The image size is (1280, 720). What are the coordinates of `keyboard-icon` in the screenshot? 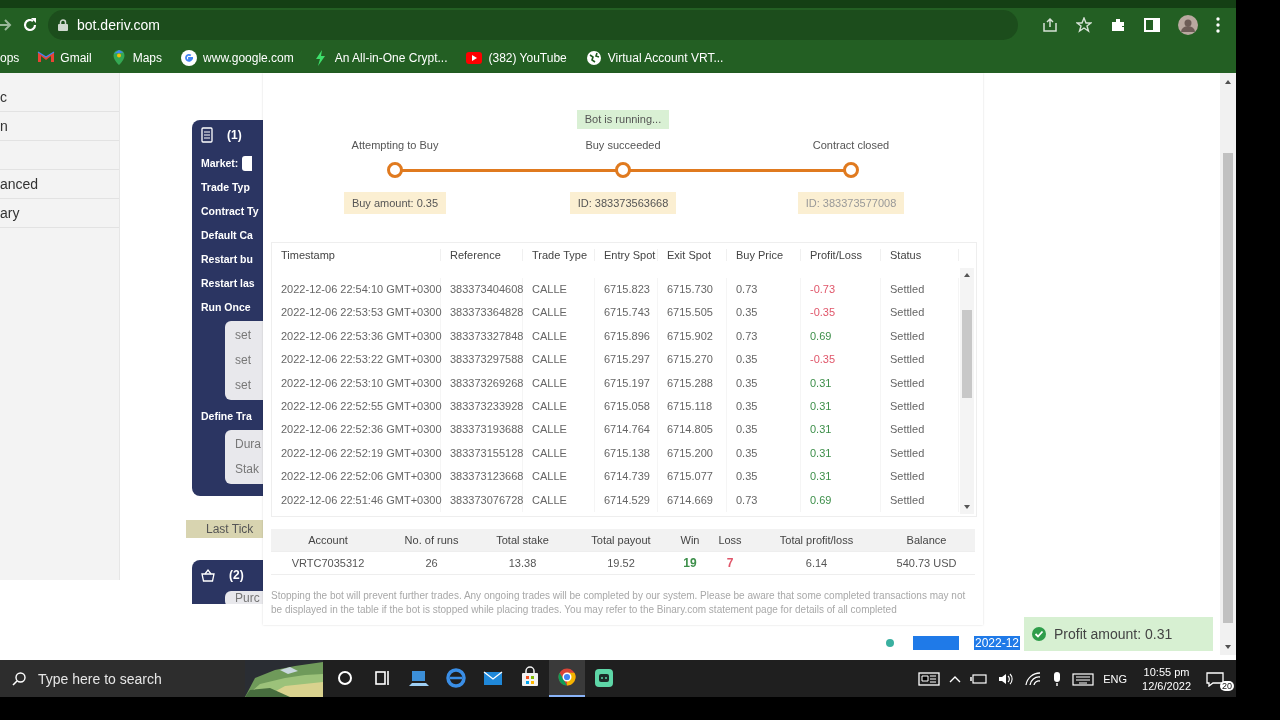 It's located at (1083, 678).